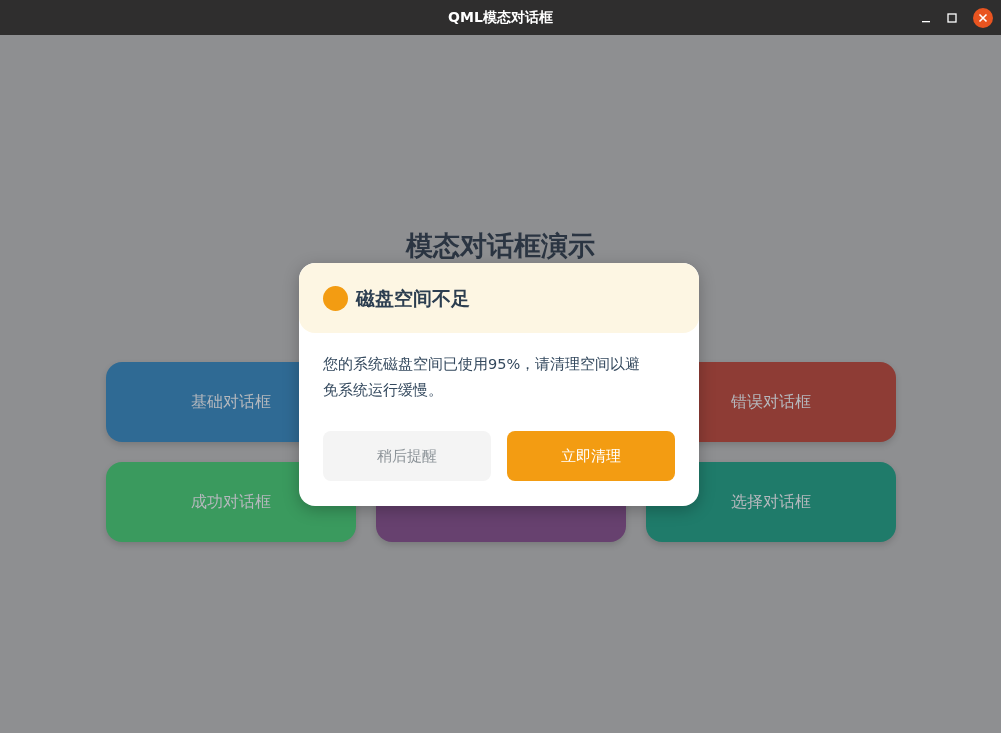 Image resolution: width=1001 pixels, height=733 pixels. What do you see at coordinates (500, 245) in the screenshot?
I see `page-heading: 模态对话框演示` at bounding box center [500, 245].